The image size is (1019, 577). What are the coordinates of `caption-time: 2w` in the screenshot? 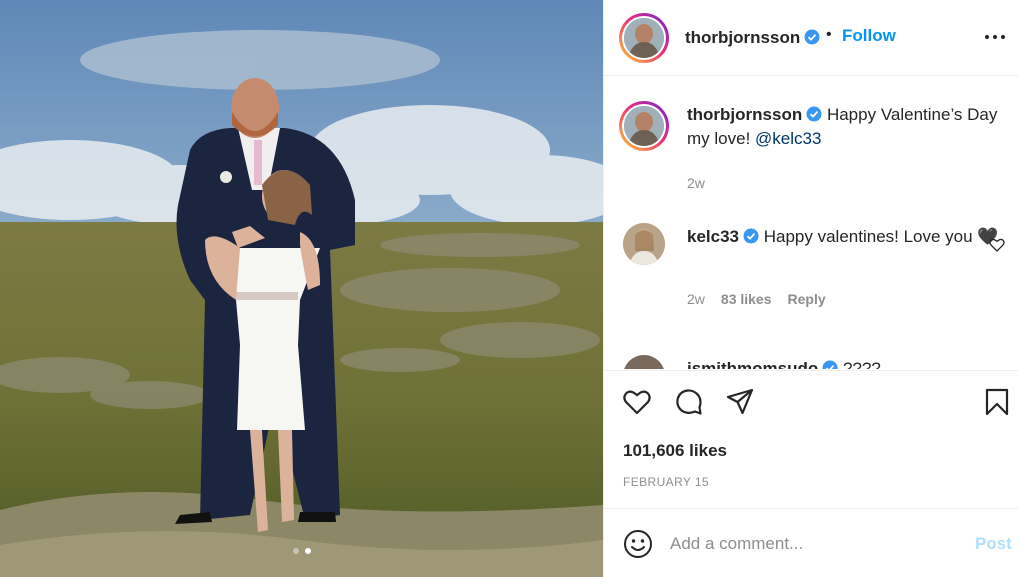 It's located at (696, 183).